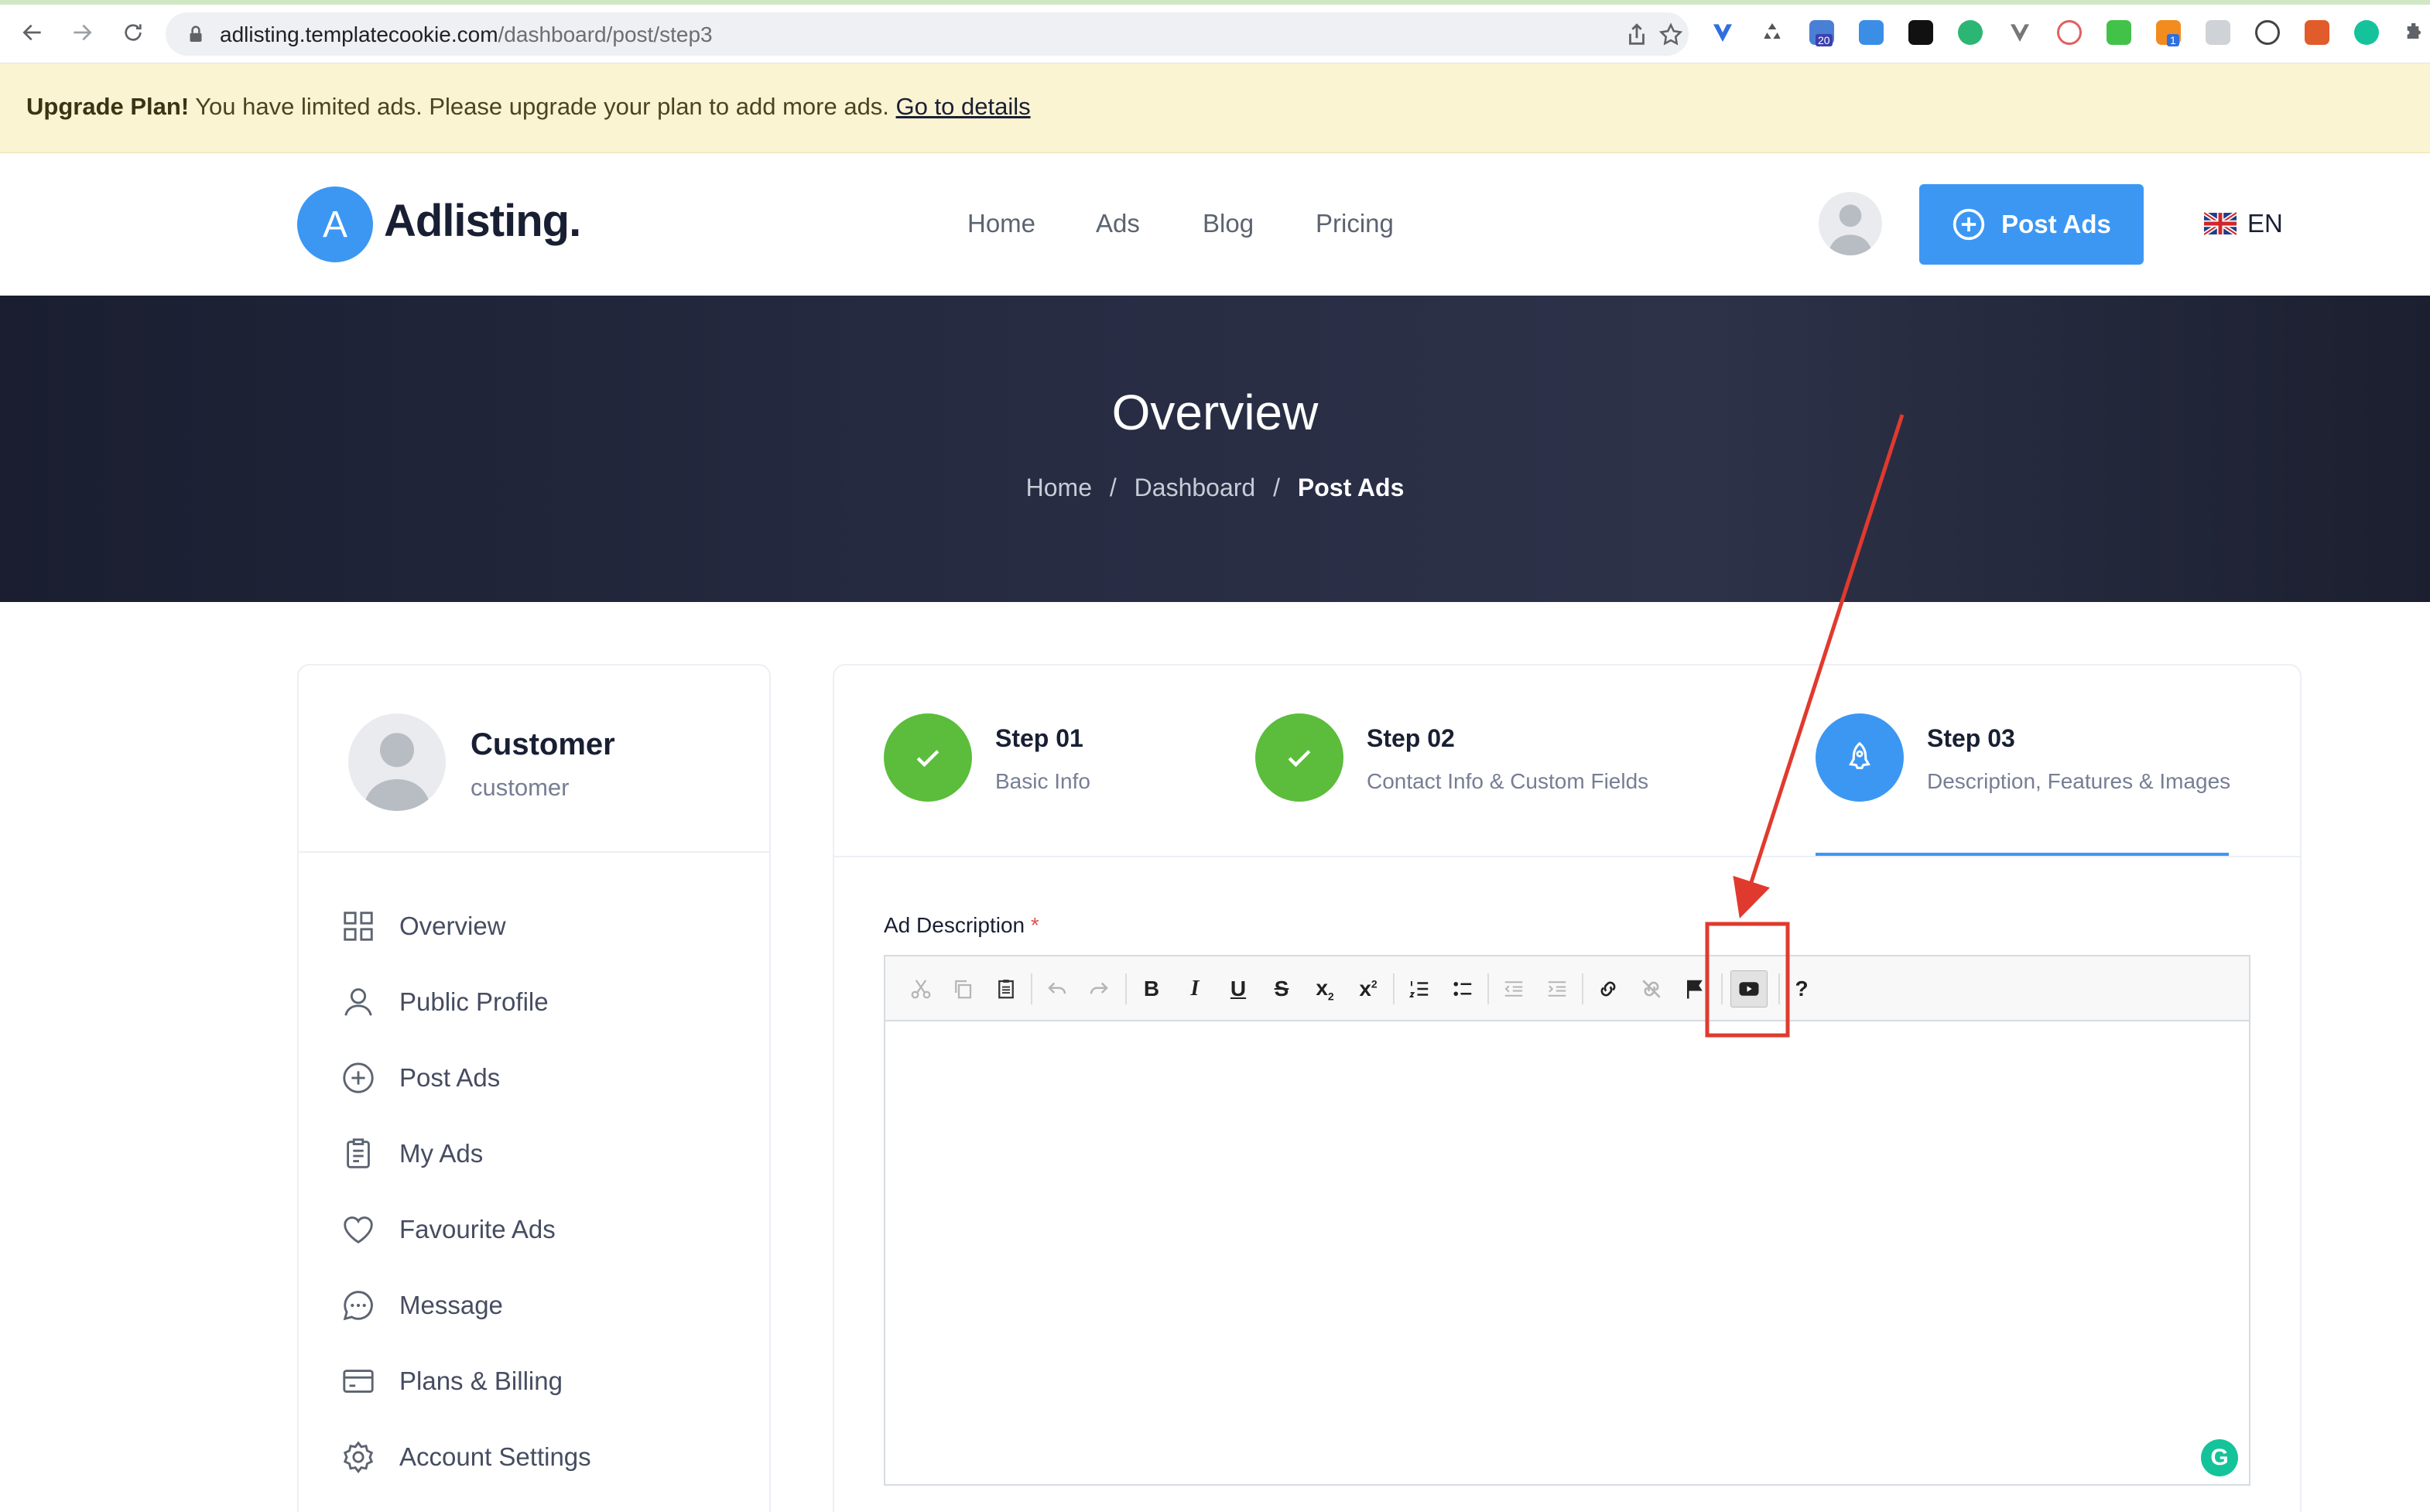  Describe the element at coordinates (1508, 781) in the screenshot. I see `step-2-subtitle: Contact Info & Custom Fields` at that location.